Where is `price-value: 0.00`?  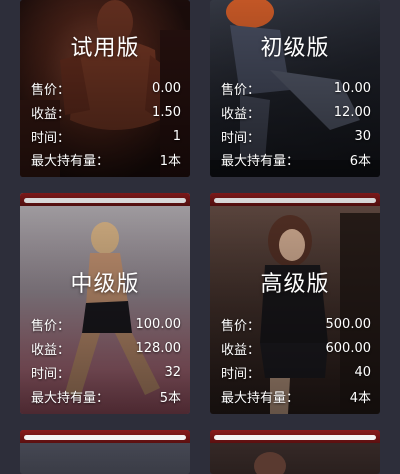
price-value: 0.00 is located at coordinates (166, 88).